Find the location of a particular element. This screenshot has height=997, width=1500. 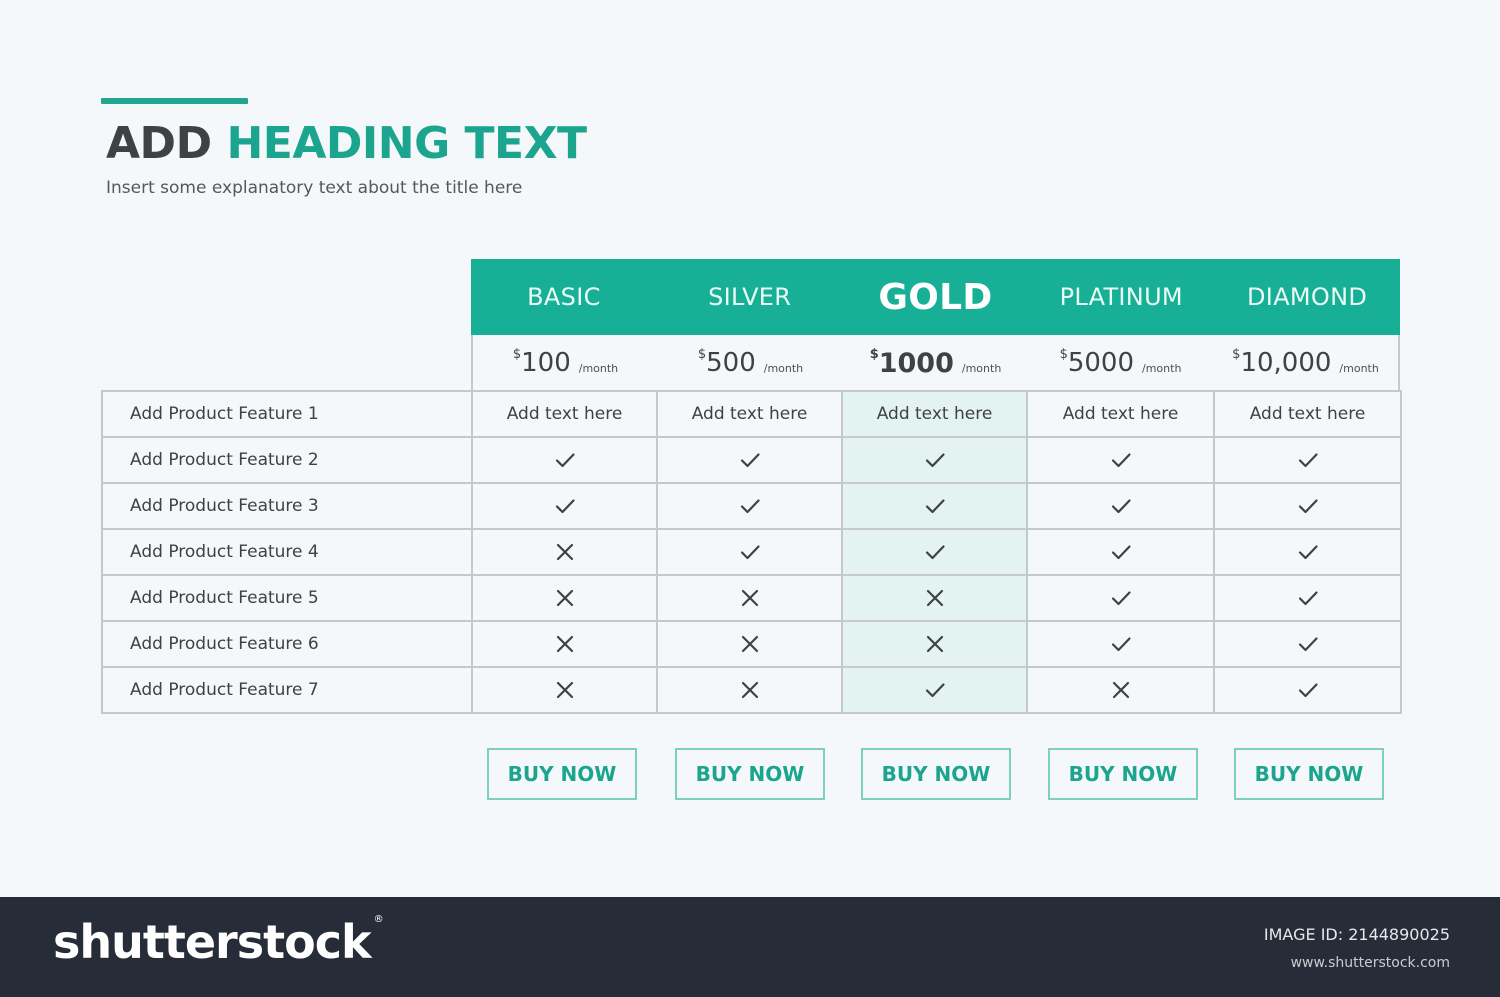

price-basic: $100/month is located at coordinates (565, 363).